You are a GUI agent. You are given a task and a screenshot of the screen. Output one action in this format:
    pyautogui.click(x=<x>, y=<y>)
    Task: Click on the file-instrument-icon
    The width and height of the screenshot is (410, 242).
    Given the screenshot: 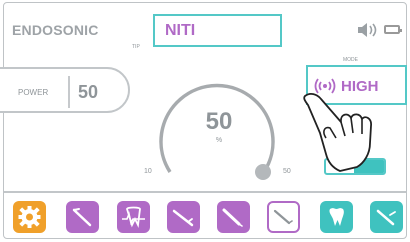 What is the action you would take?
    pyautogui.click(x=82, y=217)
    